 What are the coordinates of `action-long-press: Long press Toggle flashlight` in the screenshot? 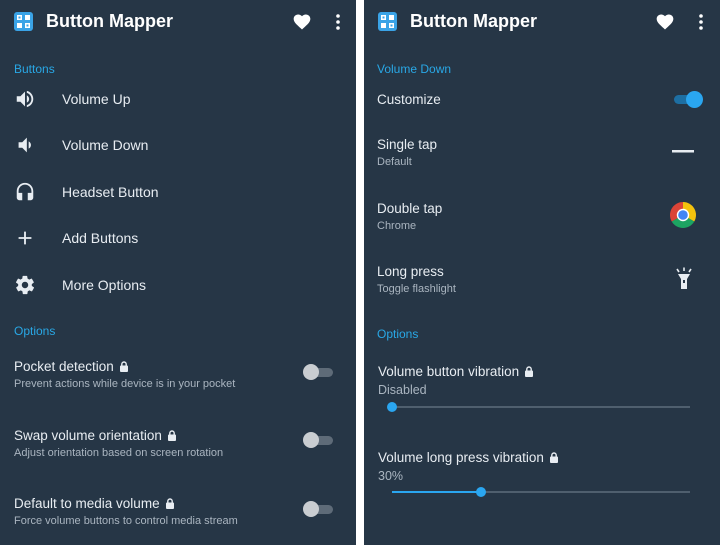 It's located at (542, 286).